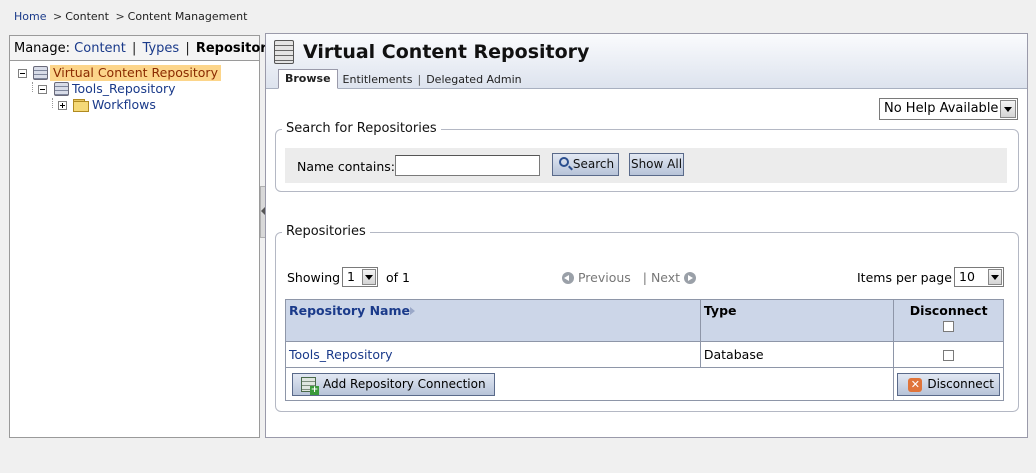 The image size is (1036, 473). I want to click on breadcrumb-content: Content, so click(87, 16).